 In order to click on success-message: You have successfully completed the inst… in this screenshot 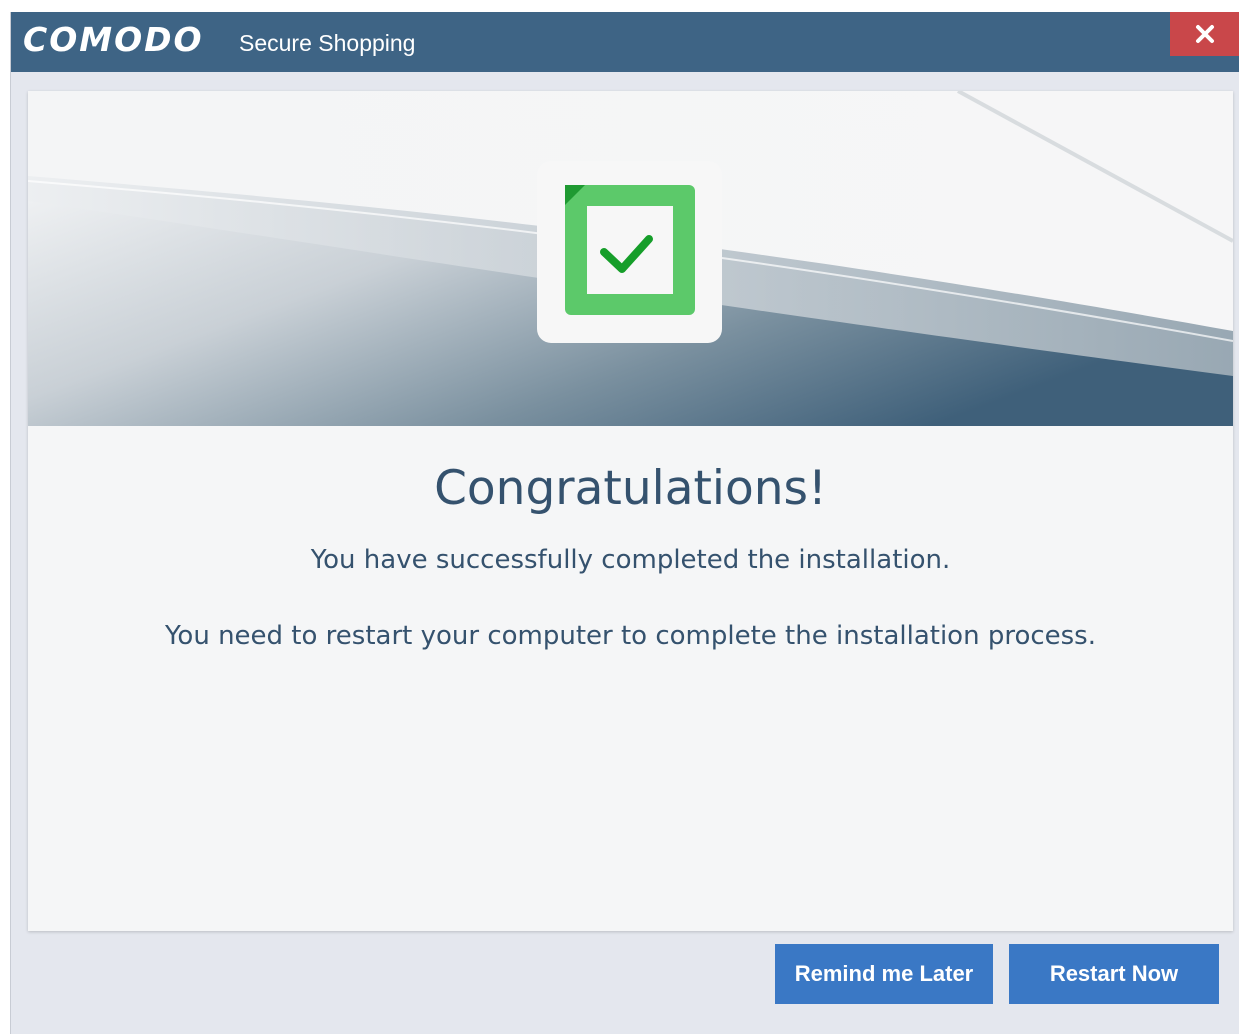, I will do `click(630, 560)`.